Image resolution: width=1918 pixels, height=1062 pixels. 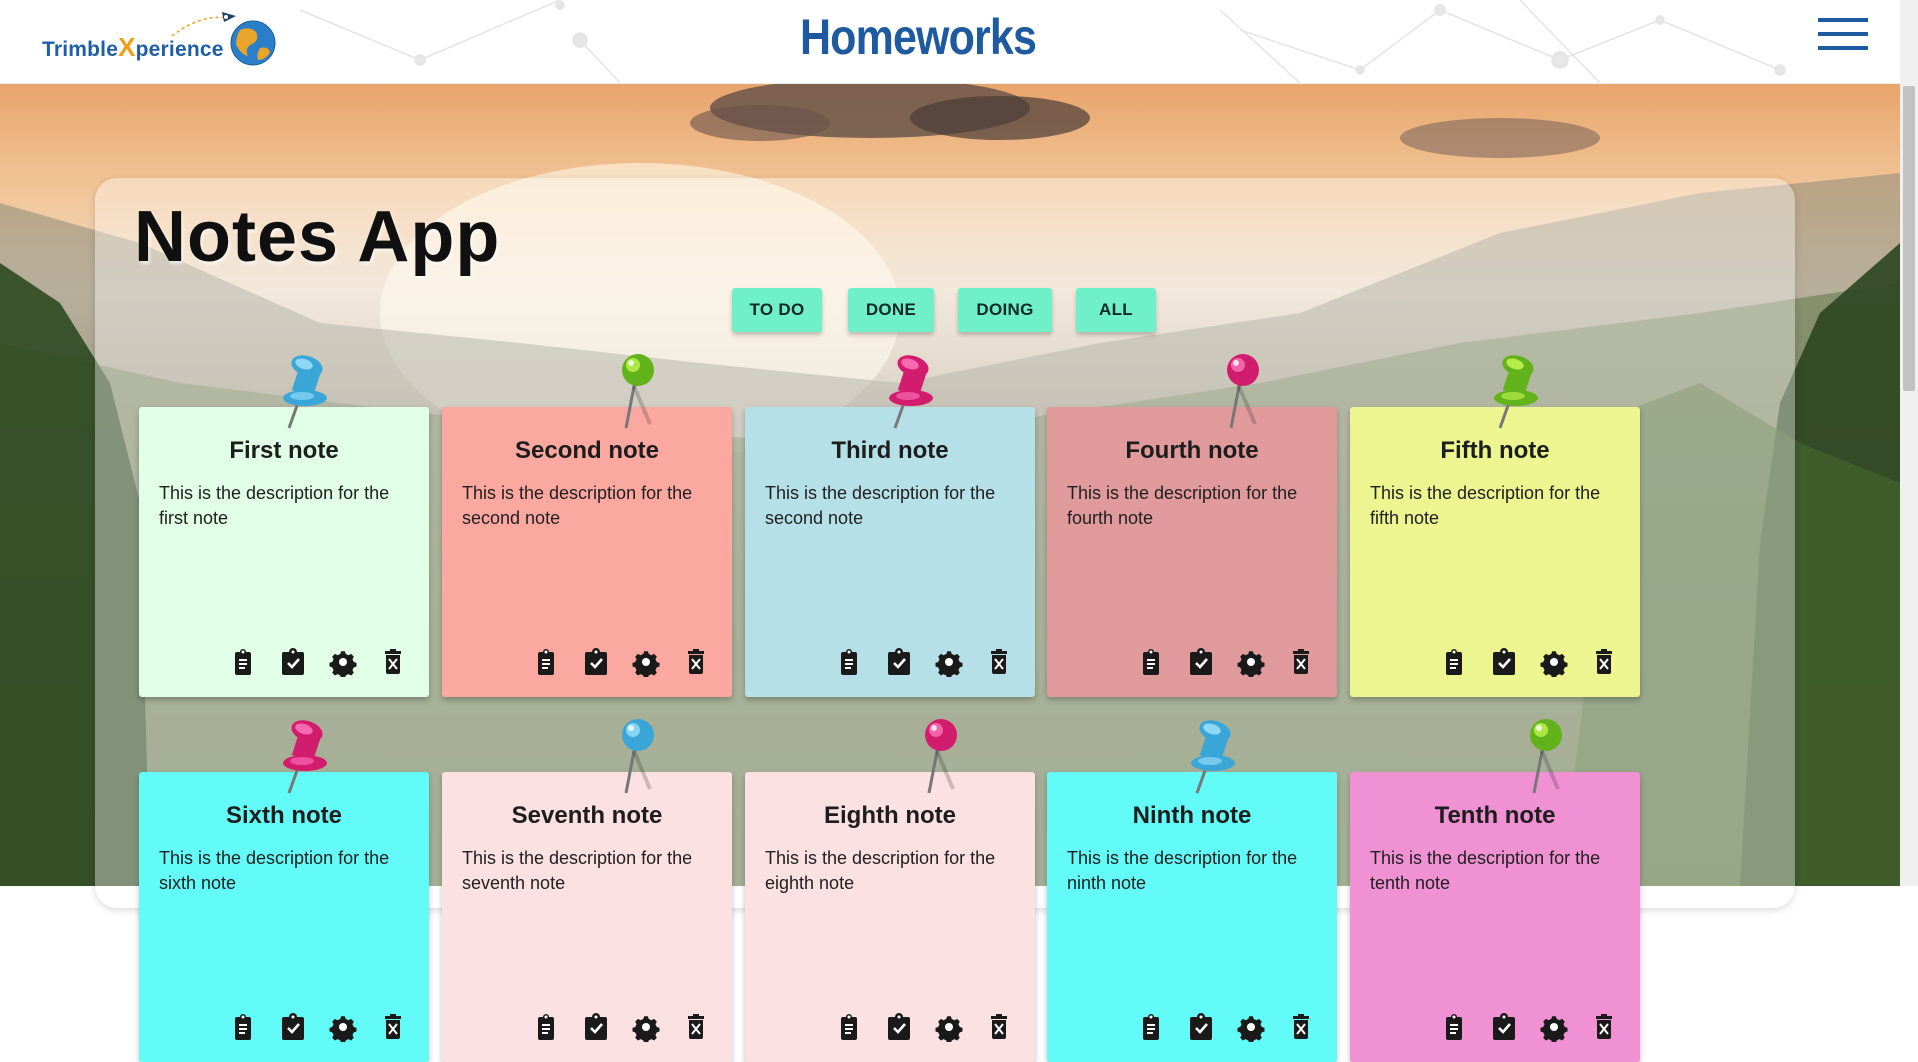 I want to click on scrollbar-thumb, so click(x=1909, y=238).